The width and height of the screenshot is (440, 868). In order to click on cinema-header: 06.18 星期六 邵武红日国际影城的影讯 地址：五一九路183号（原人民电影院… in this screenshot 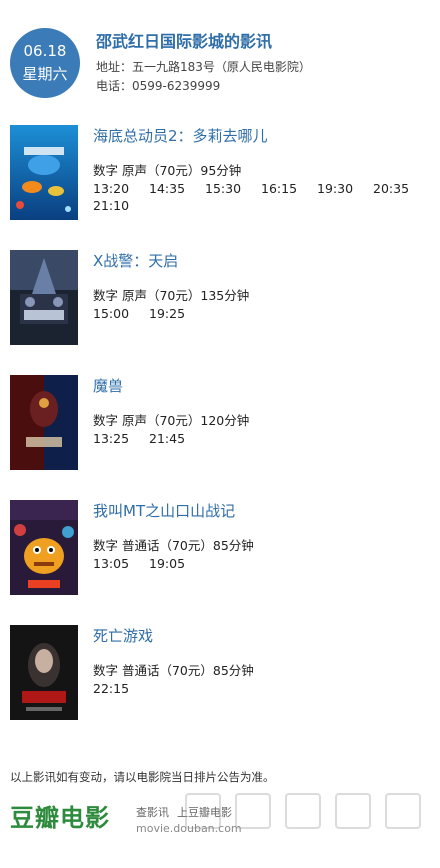, I will do `click(220, 63)`.